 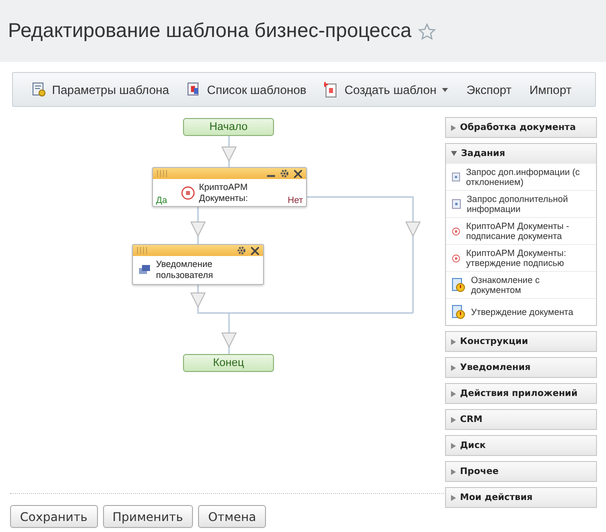 What do you see at coordinates (445, 90) in the screenshot?
I see `caret-icon` at bounding box center [445, 90].